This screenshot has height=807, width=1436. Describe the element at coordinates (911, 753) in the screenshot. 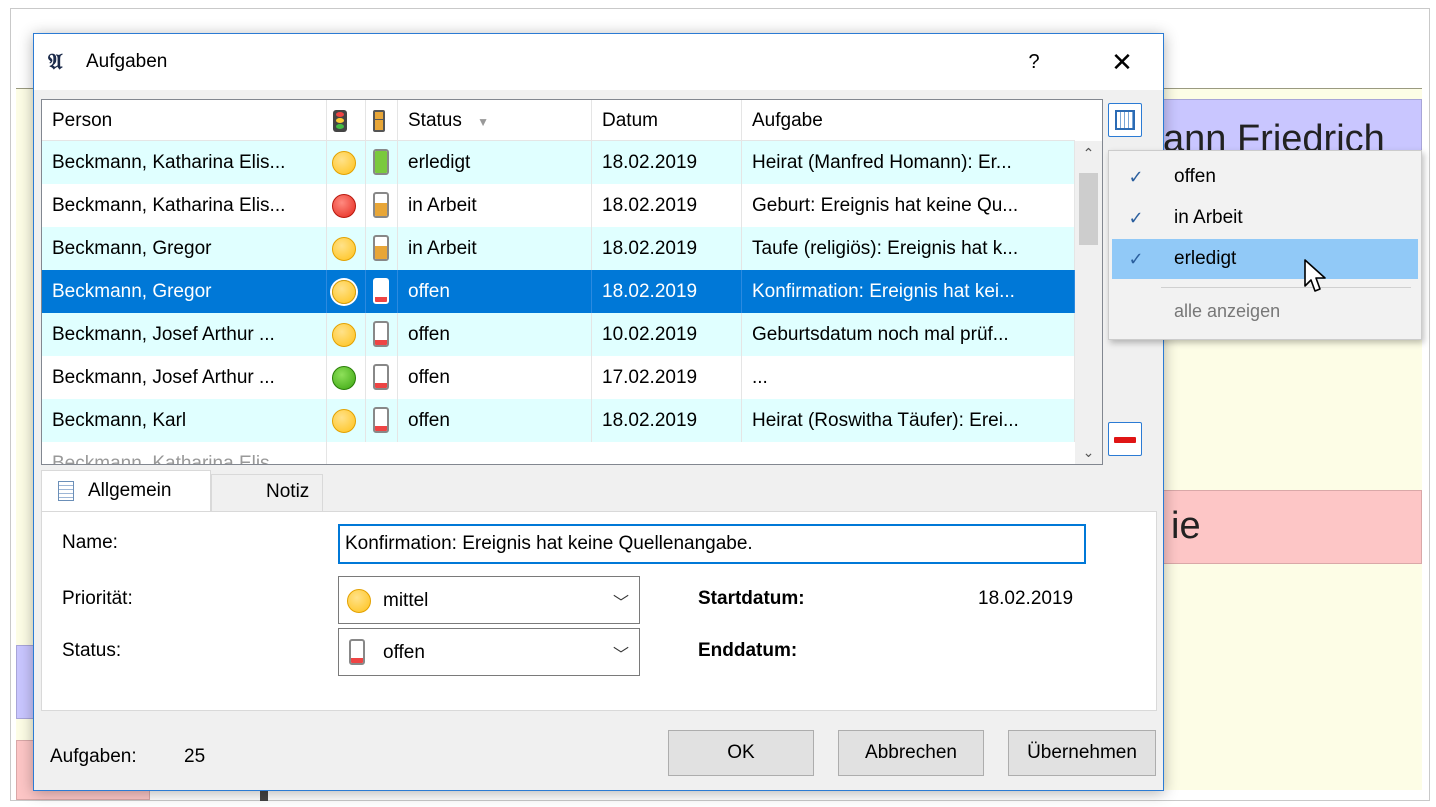

I see `cancel-button: Abbrechen` at that location.